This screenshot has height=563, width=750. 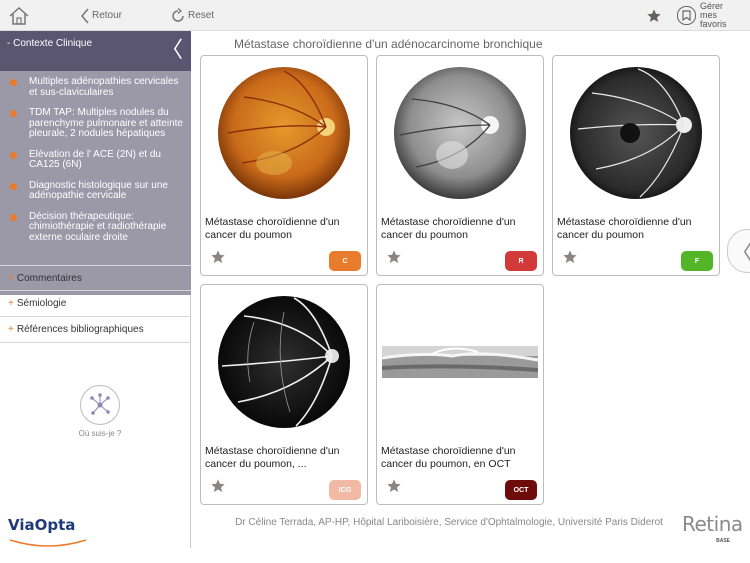 I want to click on favorite-button, so click(x=654, y=15).